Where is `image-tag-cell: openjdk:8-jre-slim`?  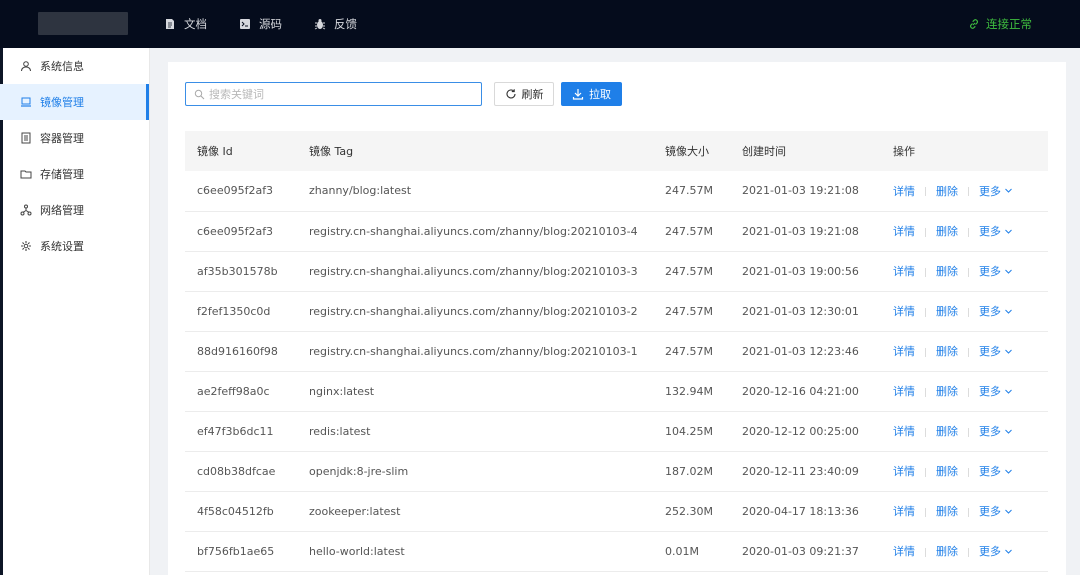 image-tag-cell: openjdk:8-jre-slim is located at coordinates (359, 471).